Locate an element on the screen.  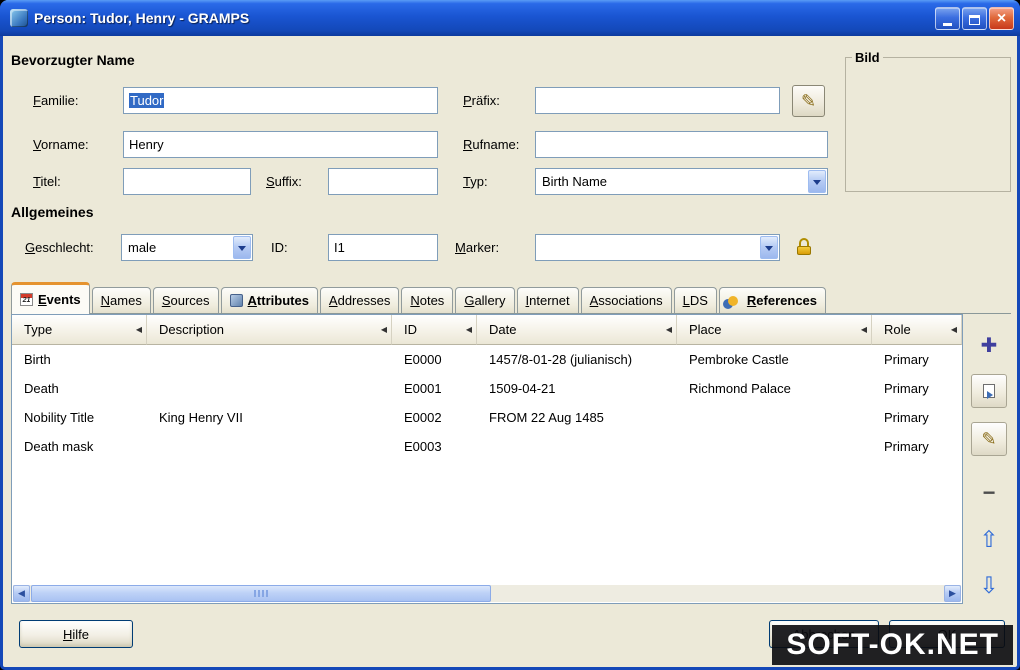
help-button: Hilfe is located at coordinates (76, 634).